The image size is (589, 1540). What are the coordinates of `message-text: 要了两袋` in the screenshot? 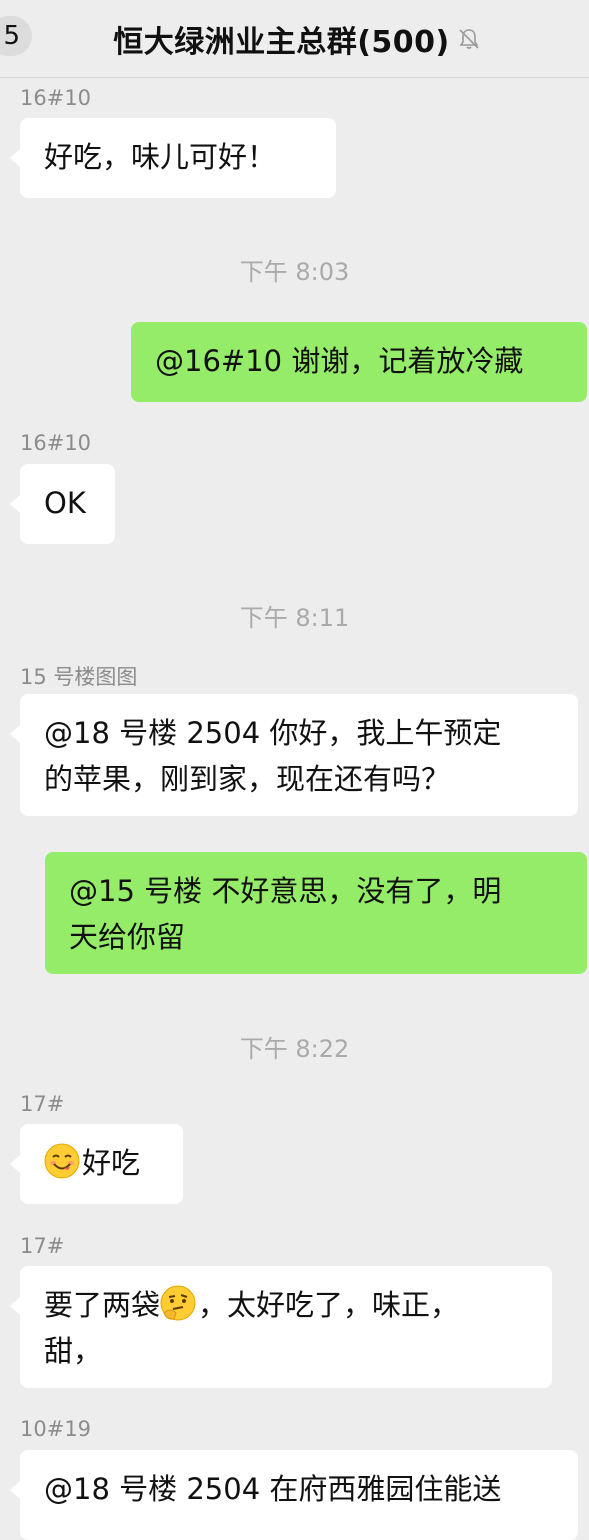 It's located at (102, 1305).